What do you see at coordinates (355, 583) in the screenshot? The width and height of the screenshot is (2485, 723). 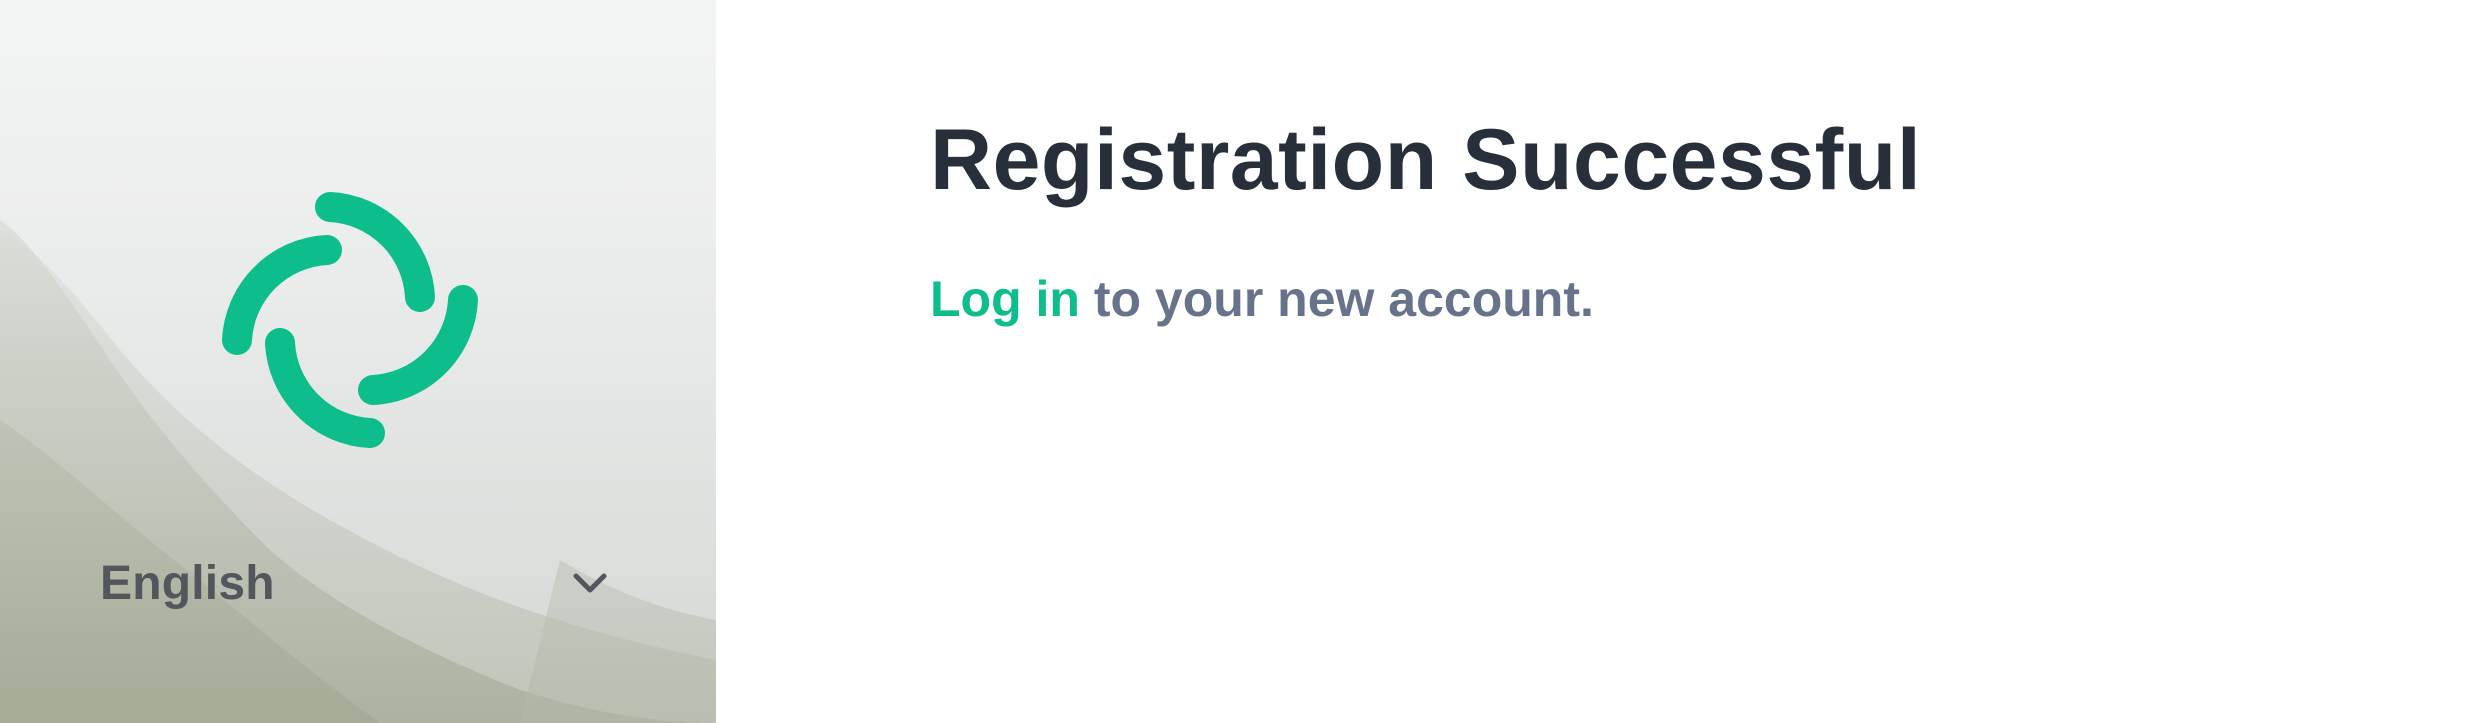 I see `language-dropdown: English` at bounding box center [355, 583].